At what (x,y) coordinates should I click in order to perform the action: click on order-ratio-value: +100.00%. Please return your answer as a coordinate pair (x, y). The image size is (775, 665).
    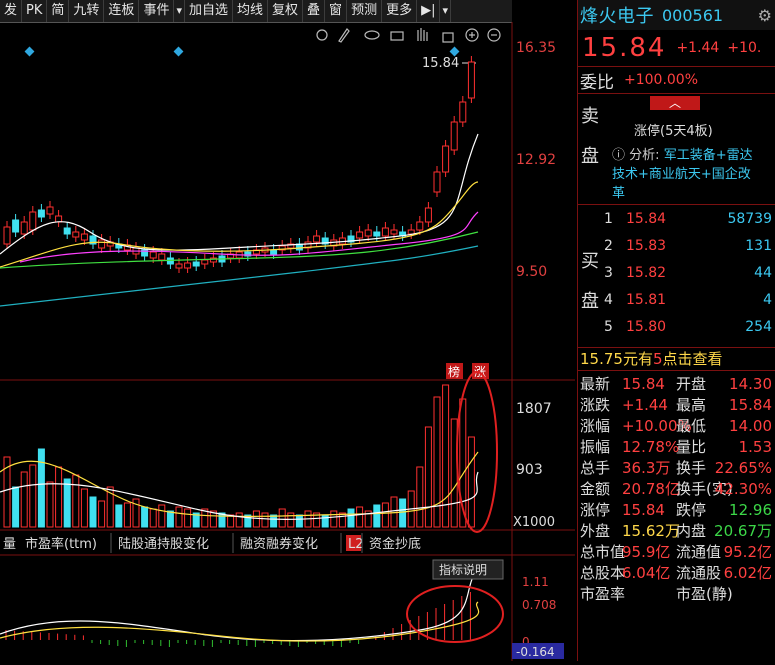
    Looking at the image, I should click on (661, 80).